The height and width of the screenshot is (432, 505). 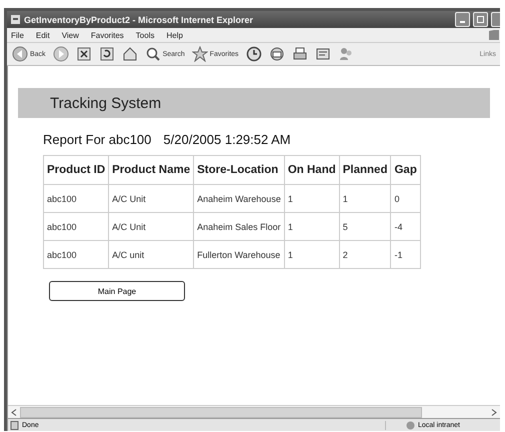 What do you see at coordinates (117, 291) in the screenshot?
I see `main-page-button: Main Page` at bounding box center [117, 291].